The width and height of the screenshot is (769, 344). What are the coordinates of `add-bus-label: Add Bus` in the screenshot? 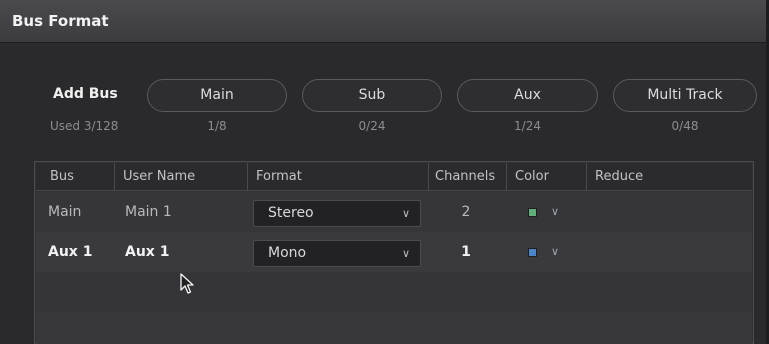 It's located at (85, 94).